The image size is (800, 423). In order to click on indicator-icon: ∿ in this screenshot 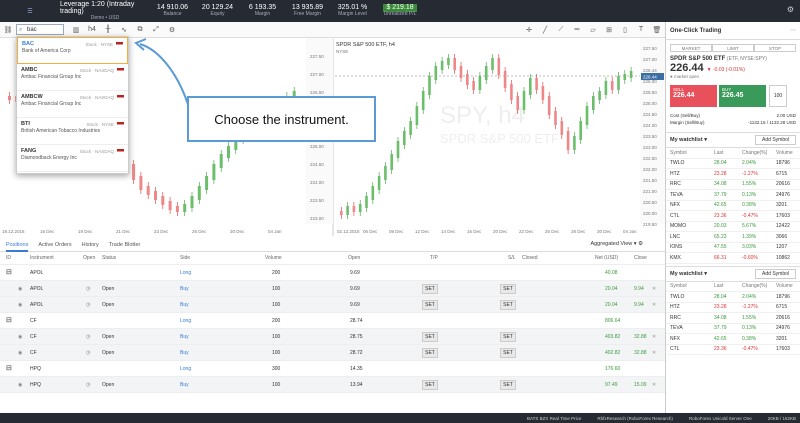, I will do `click(124, 30)`.